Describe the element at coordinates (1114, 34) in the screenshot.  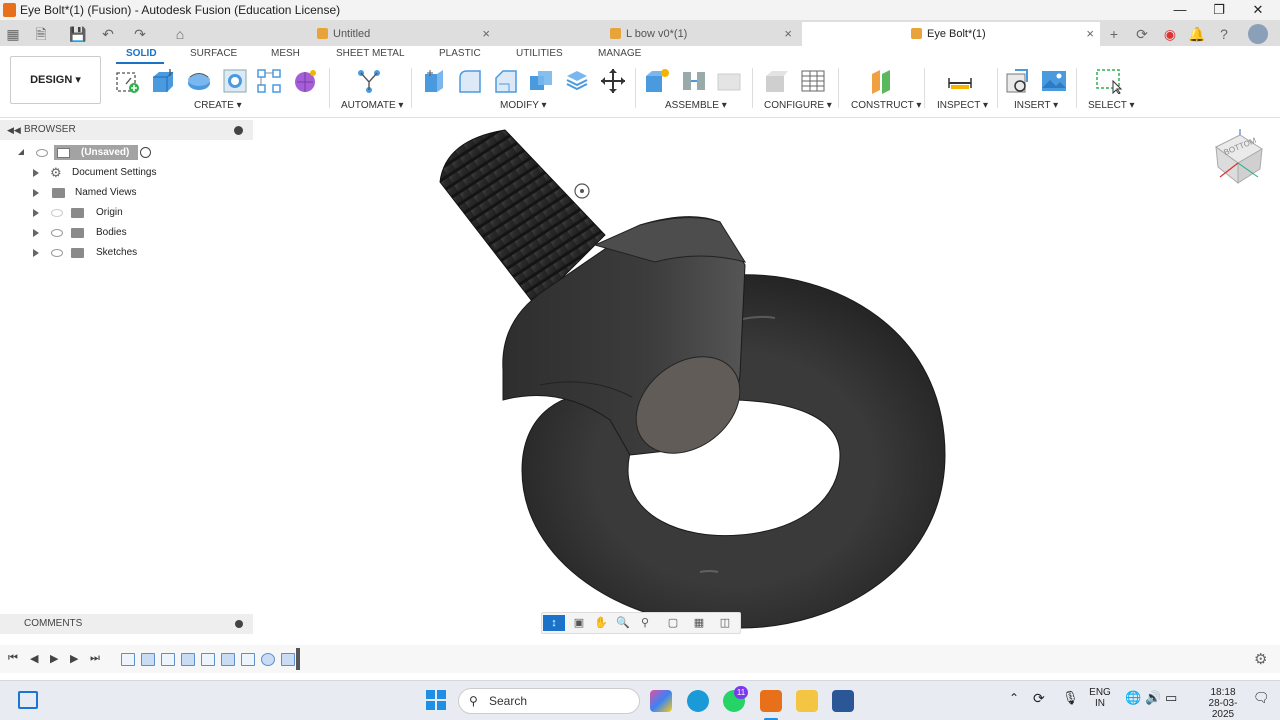
I see `new-tab-icon: +` at that location.